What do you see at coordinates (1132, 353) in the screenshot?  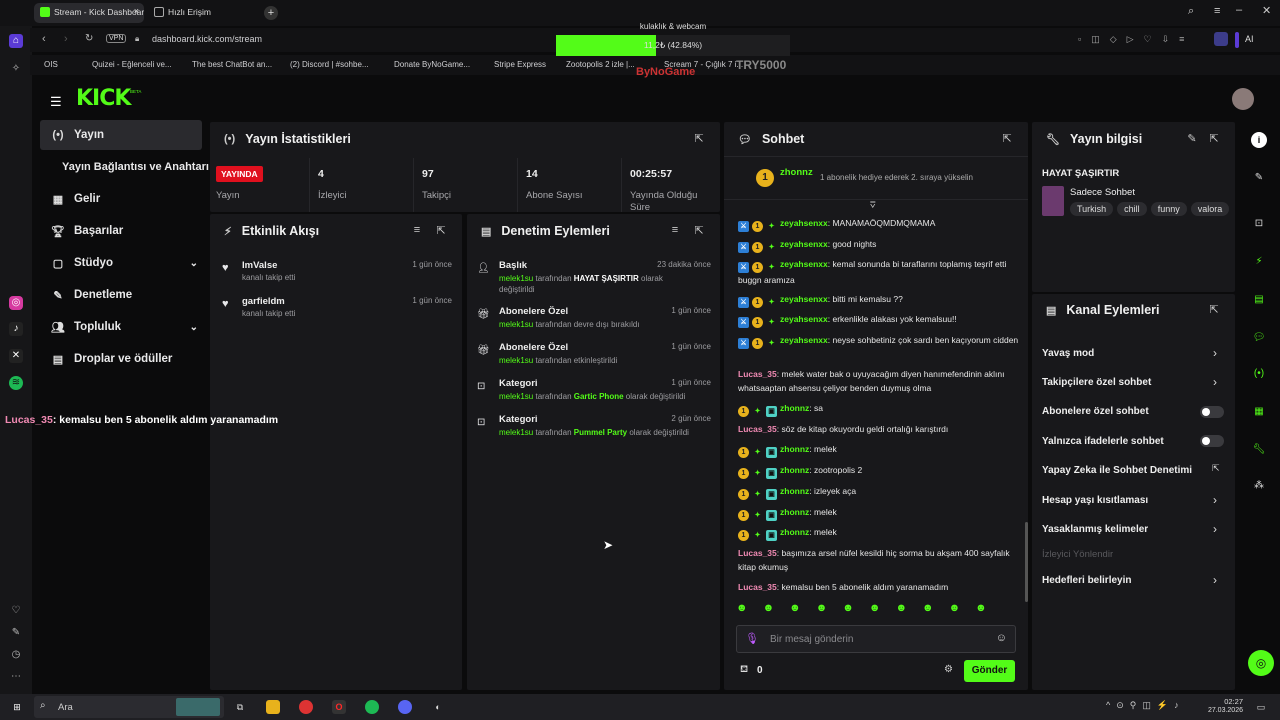 I see `slow-mode-row: Yavaş mod` at bounding box center [1132, 353].